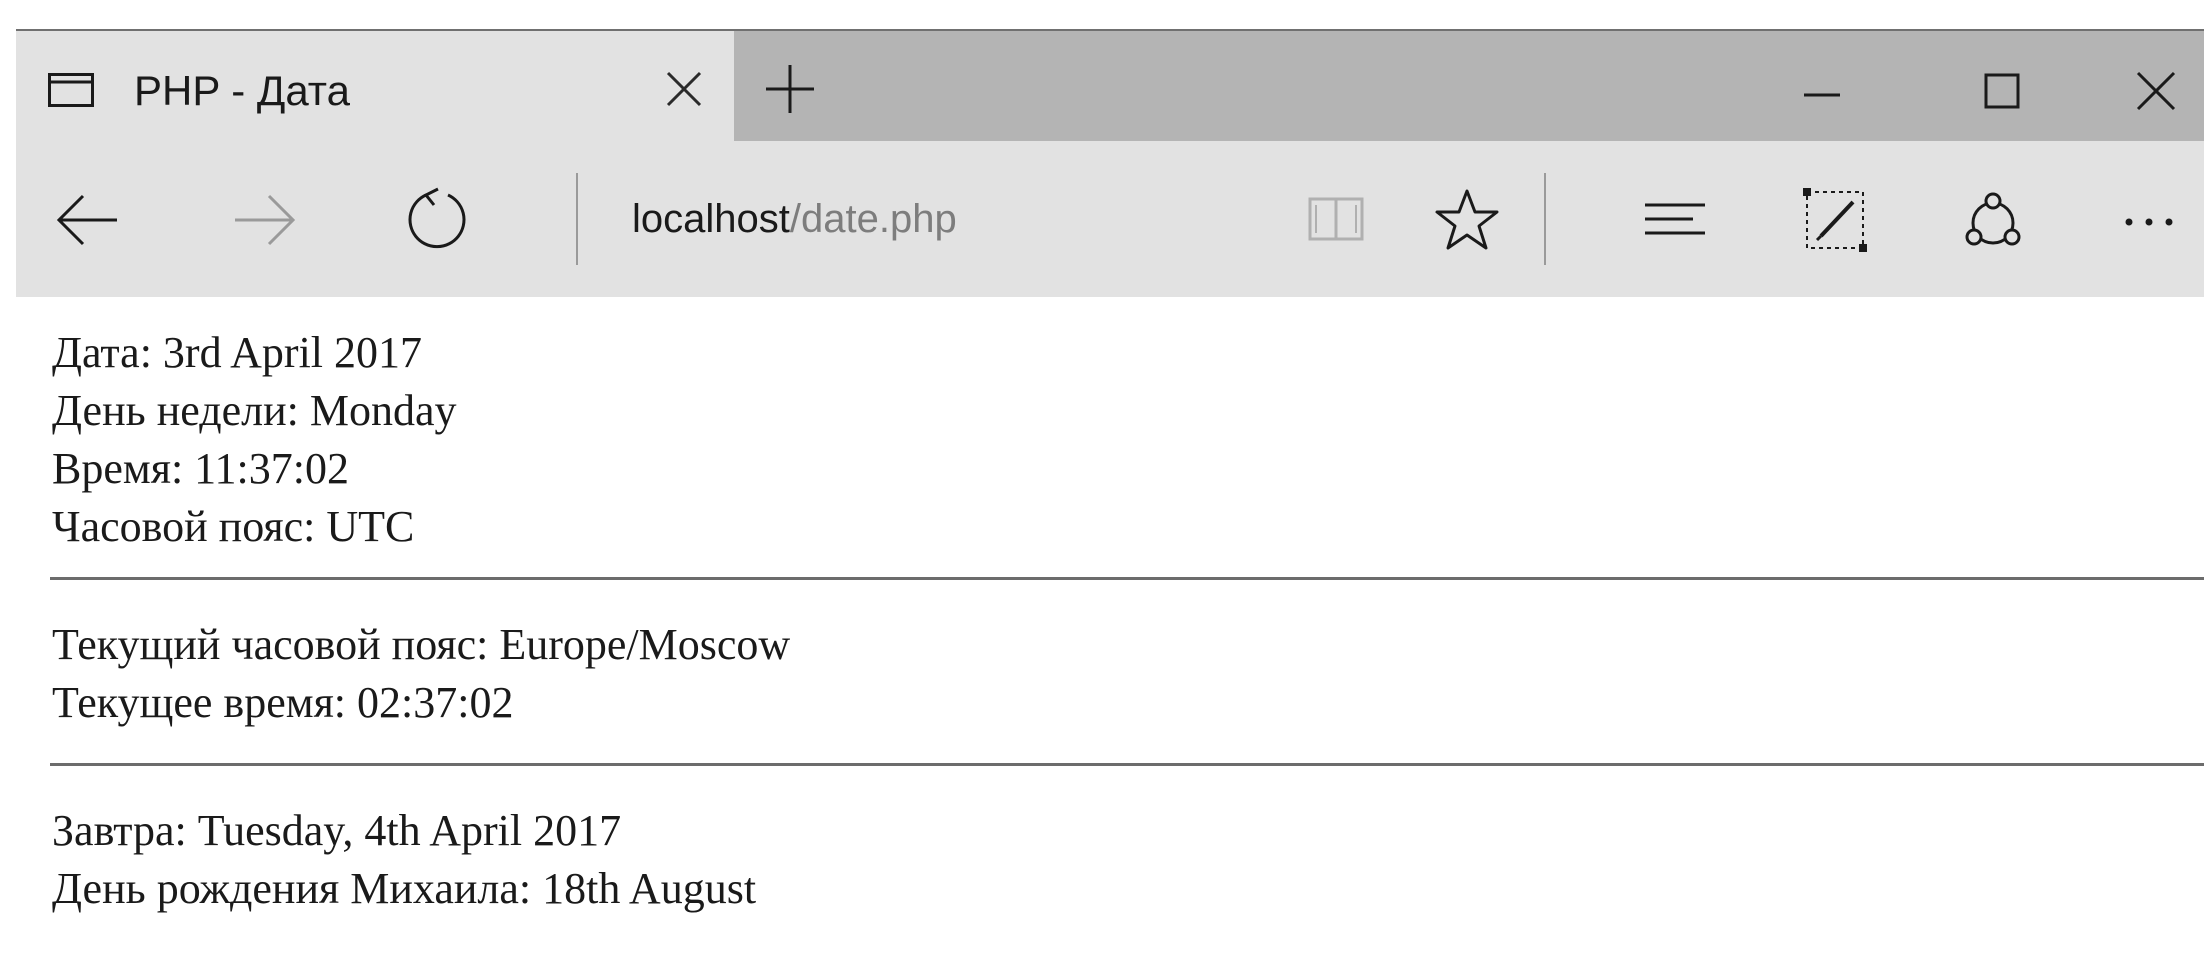 The image size is (2204, 980). What do you see at coordinates (200, 468) in the screenshot?
I see `time-line: Время: 11:37:02` at bounding box center [200, 468].